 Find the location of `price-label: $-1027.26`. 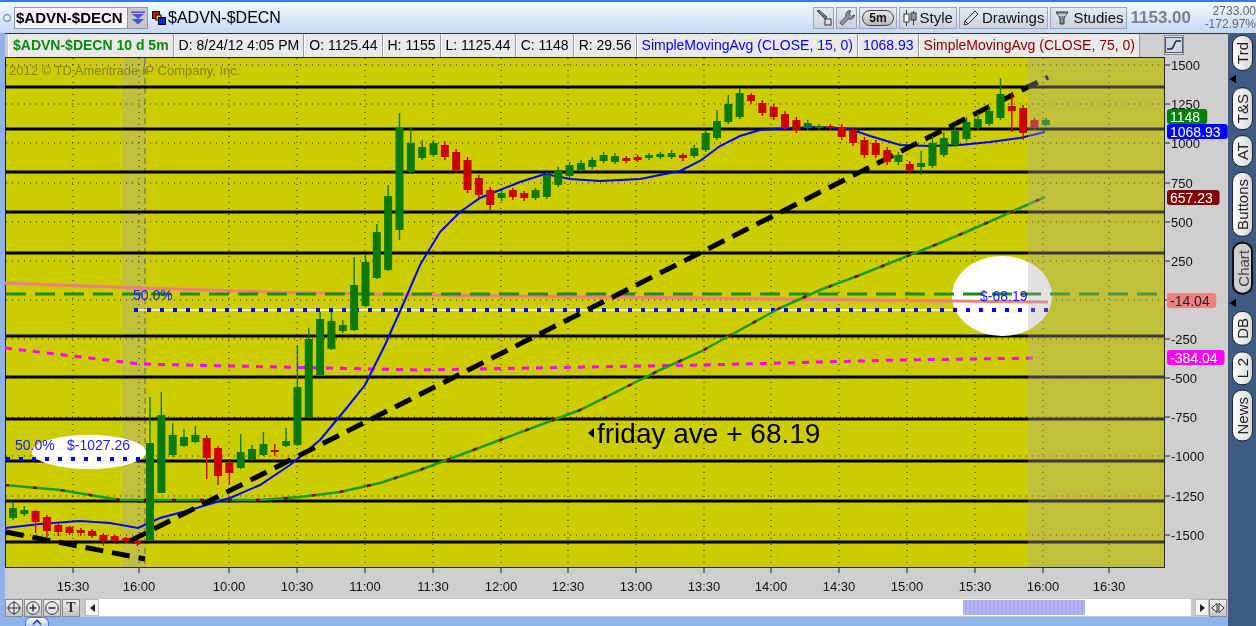

price-label: $-1027.26 is located at coordinates (99, 445).